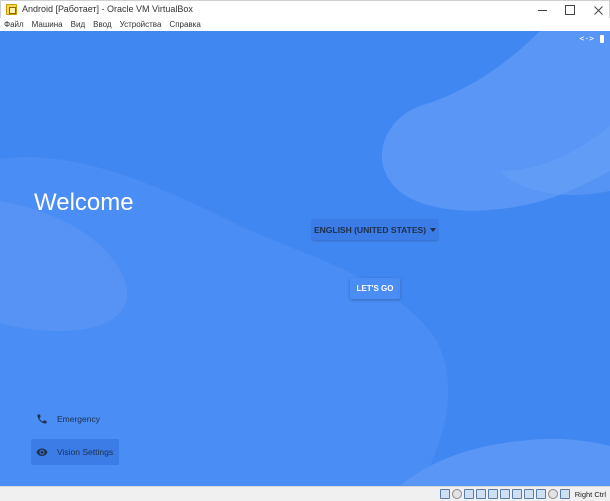 The image size is (610, 501). I want to click on lets-go-label: LET'S GO, so click(375, 288).